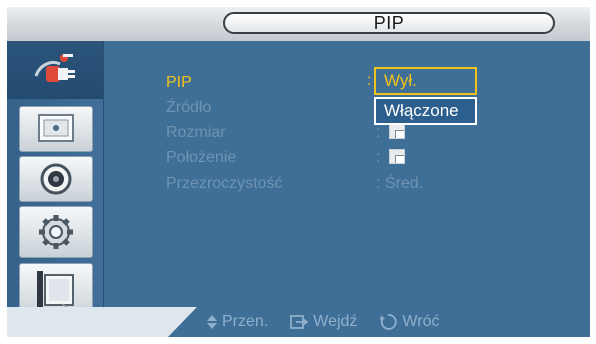 This screenshot has height=344, width=596. I want to click on help-enter: Wejdź, so click(323, 322).